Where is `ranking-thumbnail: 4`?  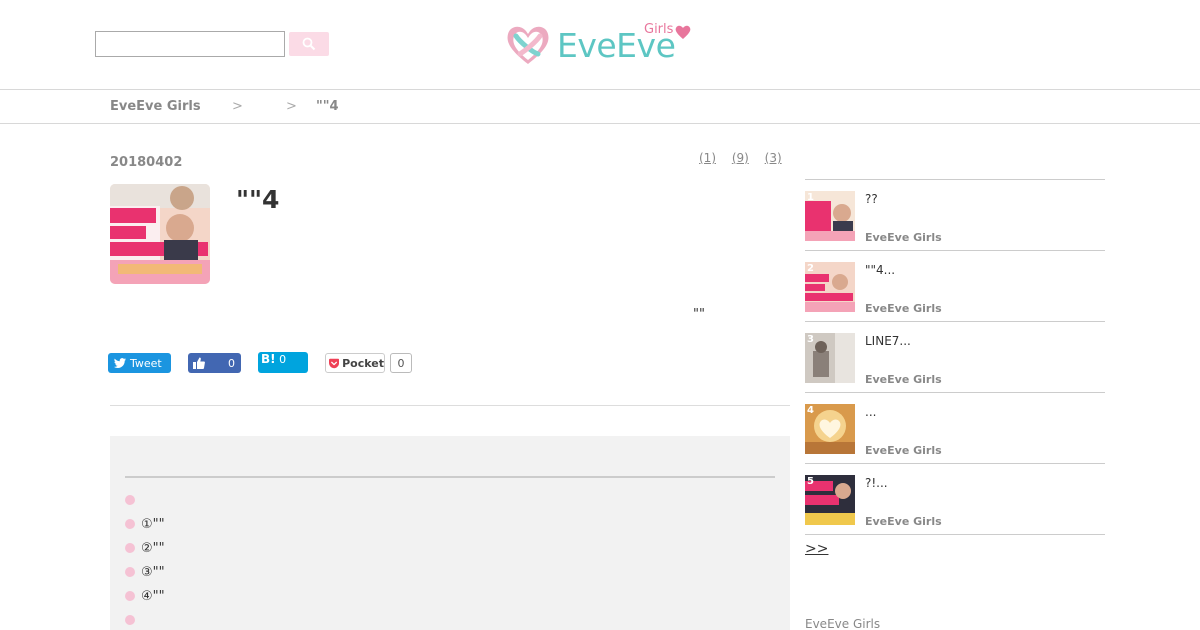
ranking-thumbnail: 4 is located at coordinates (830, 429).